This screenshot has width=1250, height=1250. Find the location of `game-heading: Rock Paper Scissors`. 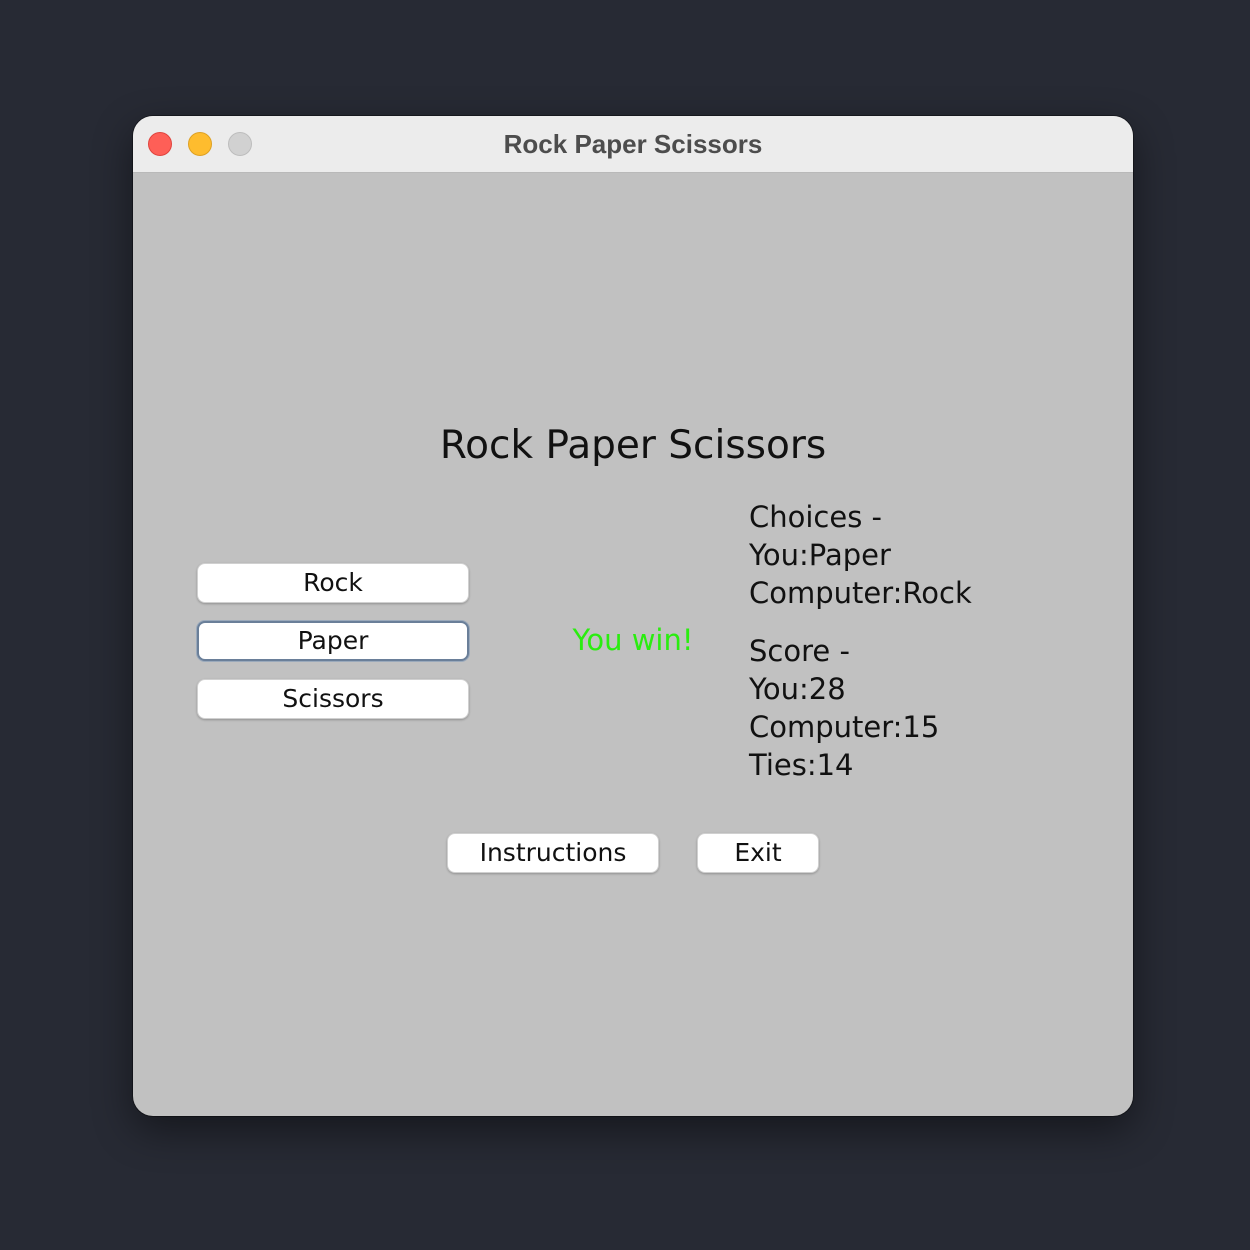

game-heading: Rock Paper Scissors is located at coordinates (633, 445).